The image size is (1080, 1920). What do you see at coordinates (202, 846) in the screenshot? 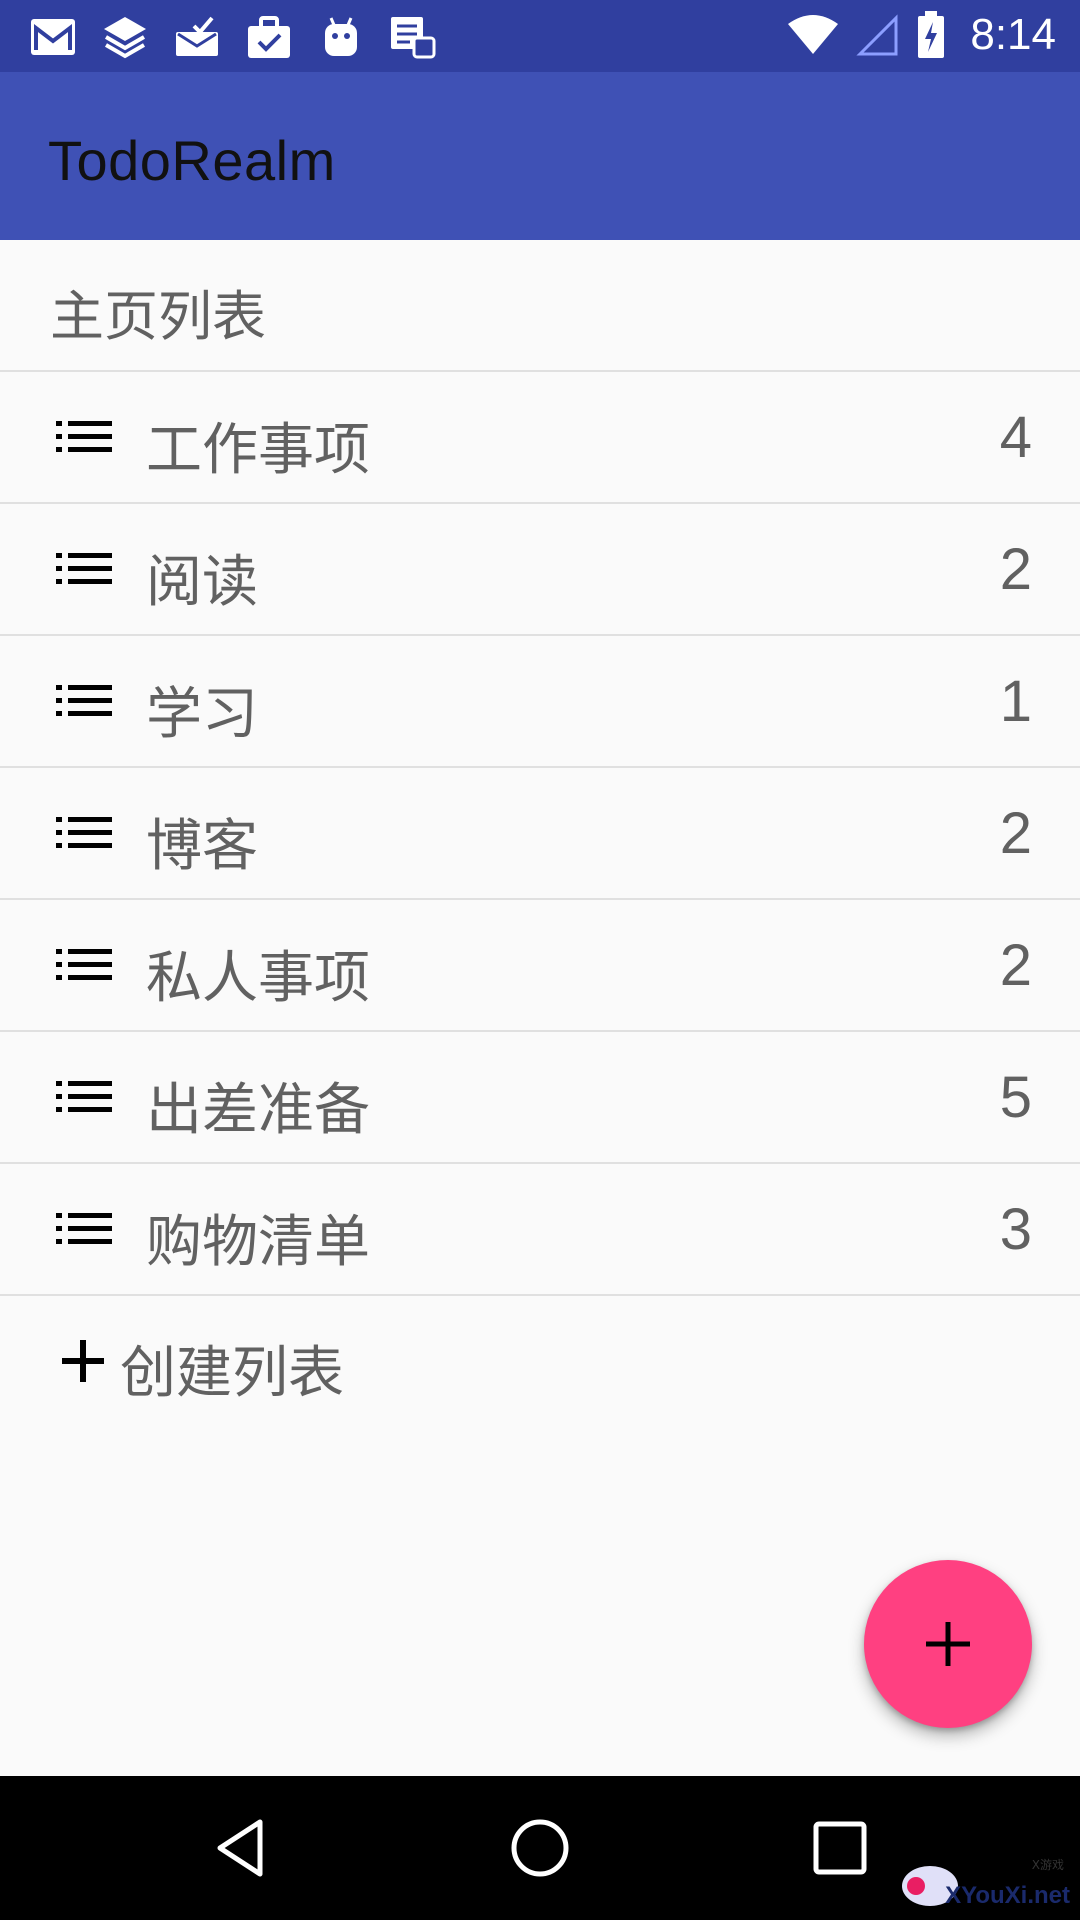
I see `list-item-label: 博客` at bounding box center [202, 846].